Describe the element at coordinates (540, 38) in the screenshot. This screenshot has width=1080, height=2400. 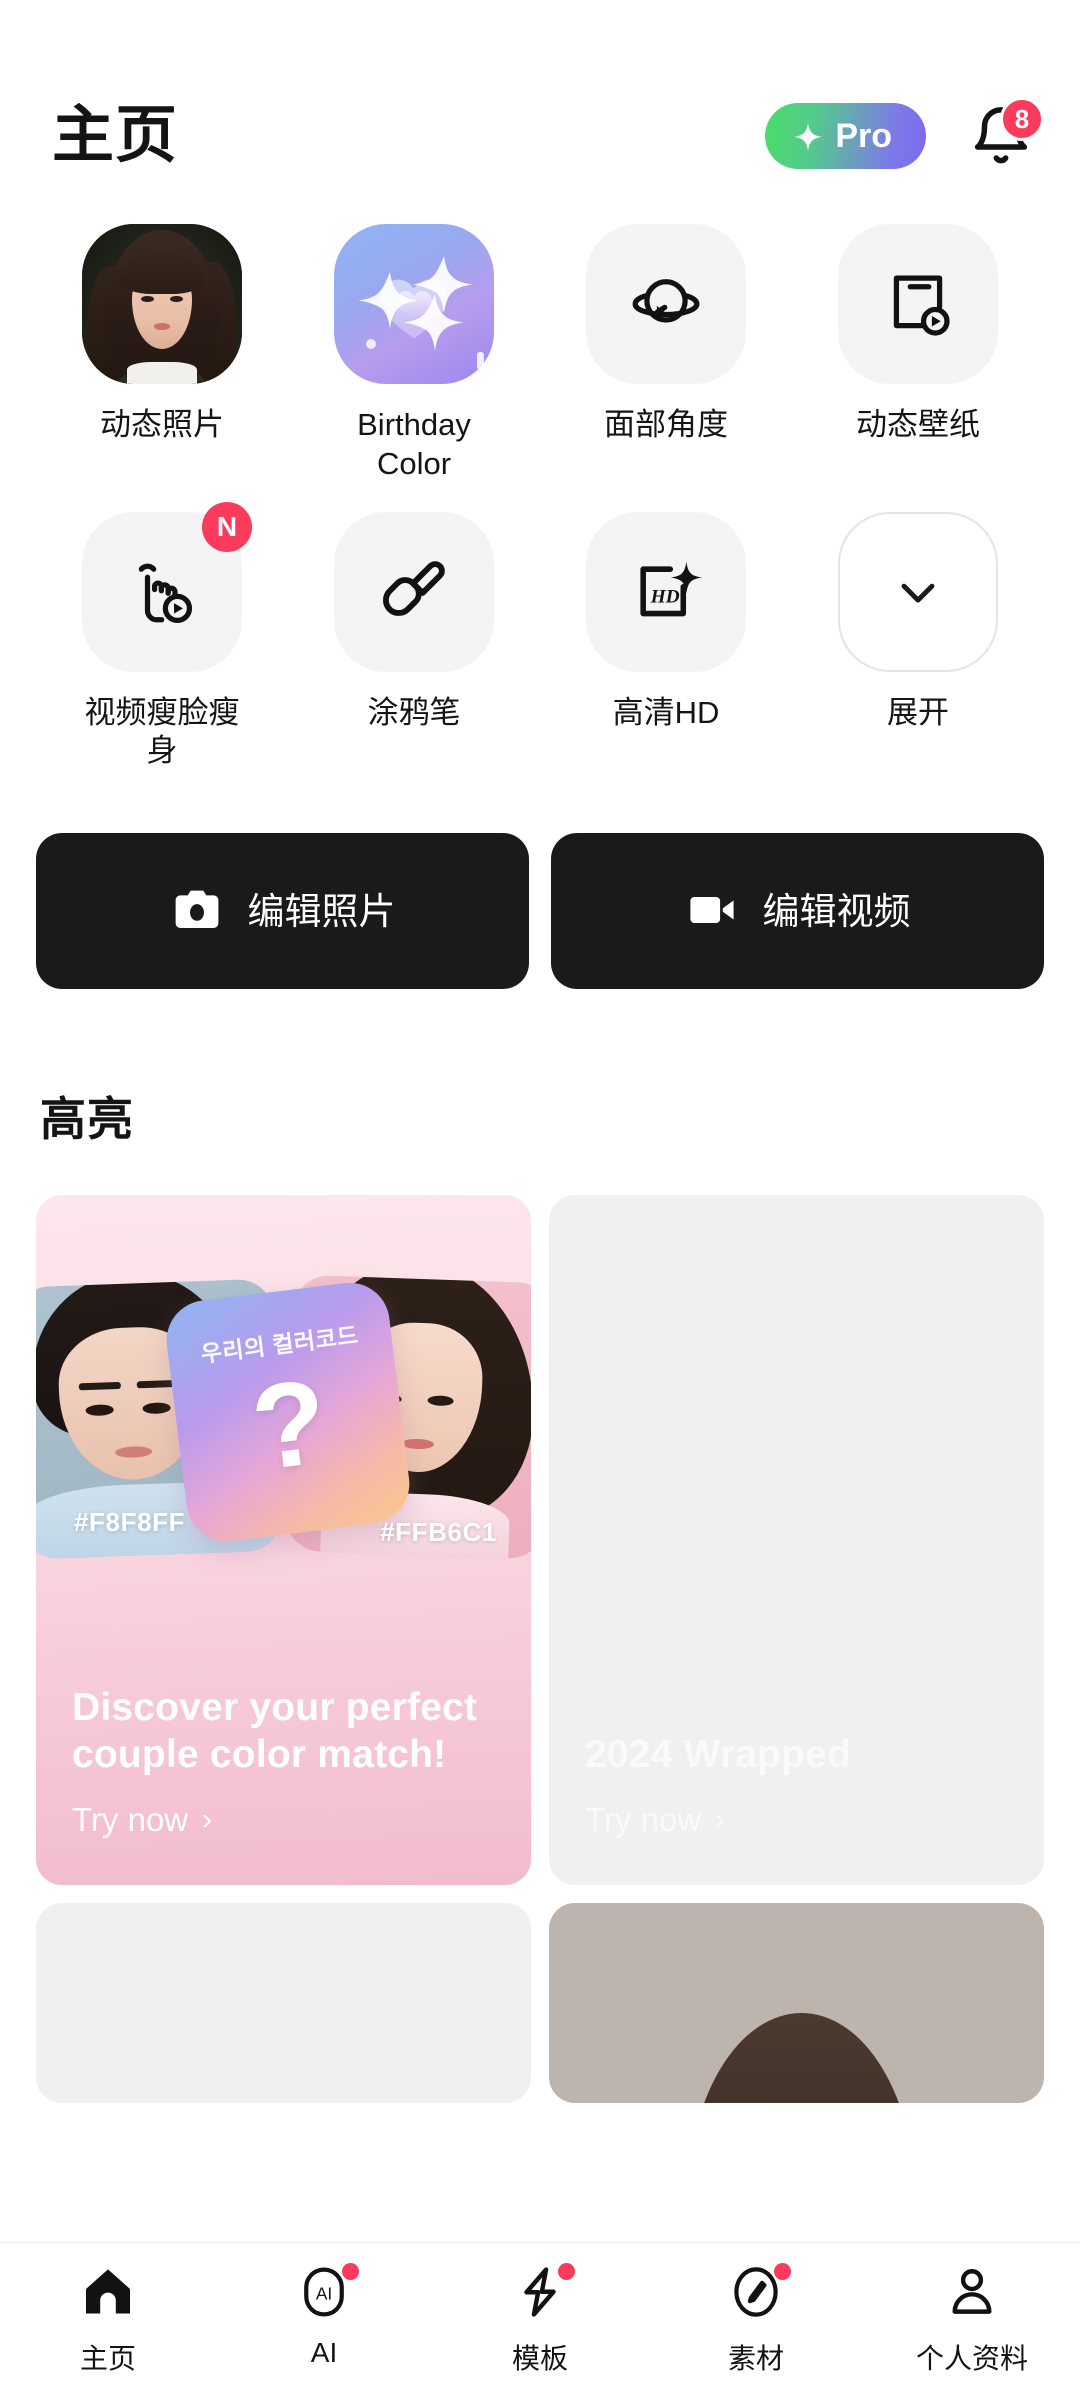
I see `status-bar-spacer` at that location.